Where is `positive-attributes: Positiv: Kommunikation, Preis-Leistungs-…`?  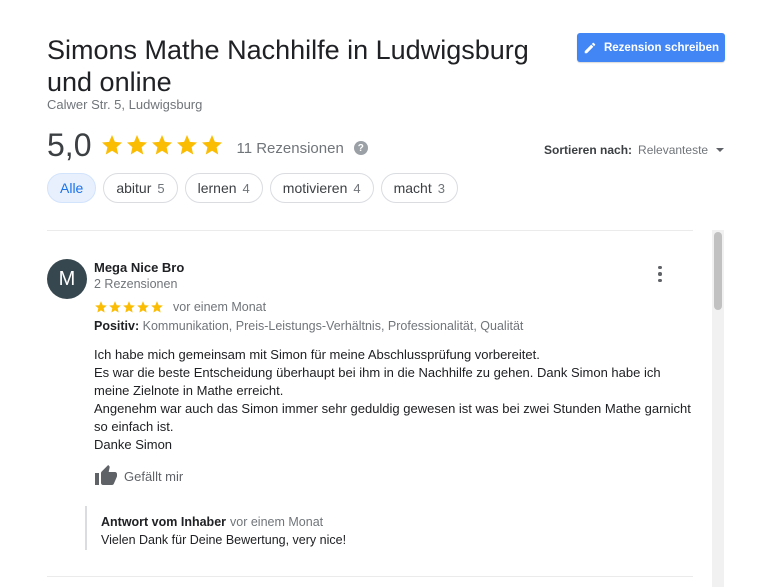 positive-attributes: Positiv: Kommunikation, Preis-Leistungs-… is located at coordinates (308, 326).